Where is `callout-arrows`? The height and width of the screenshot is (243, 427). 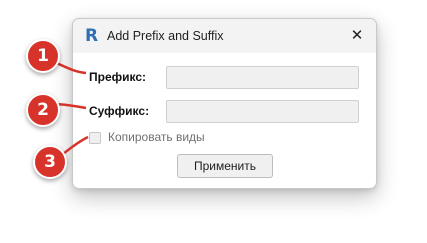 callout-arrows is located at coordinates (71, 109).